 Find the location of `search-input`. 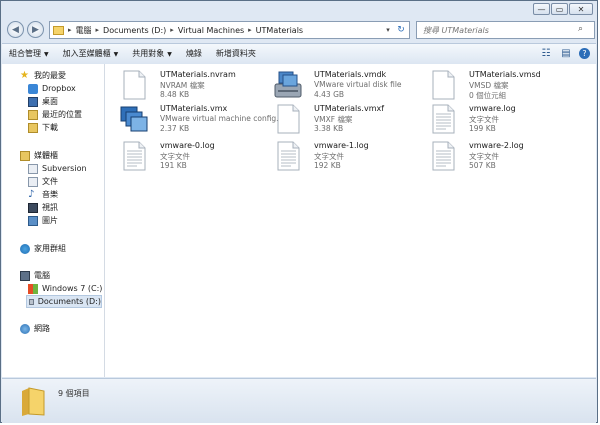

search-input is located at coordinates (498, 30).